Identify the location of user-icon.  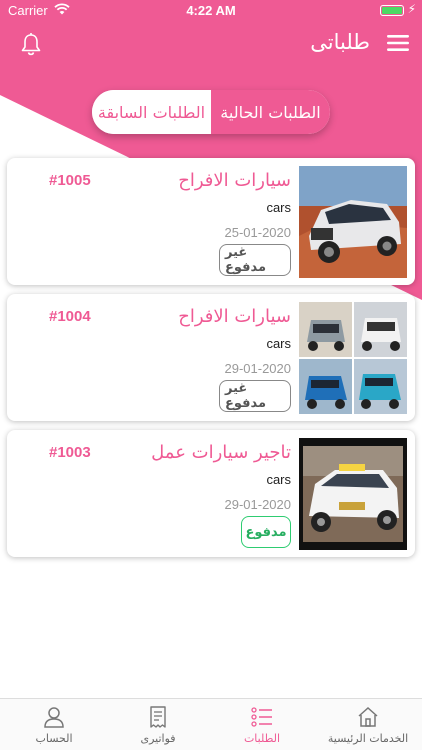
(54, 717).